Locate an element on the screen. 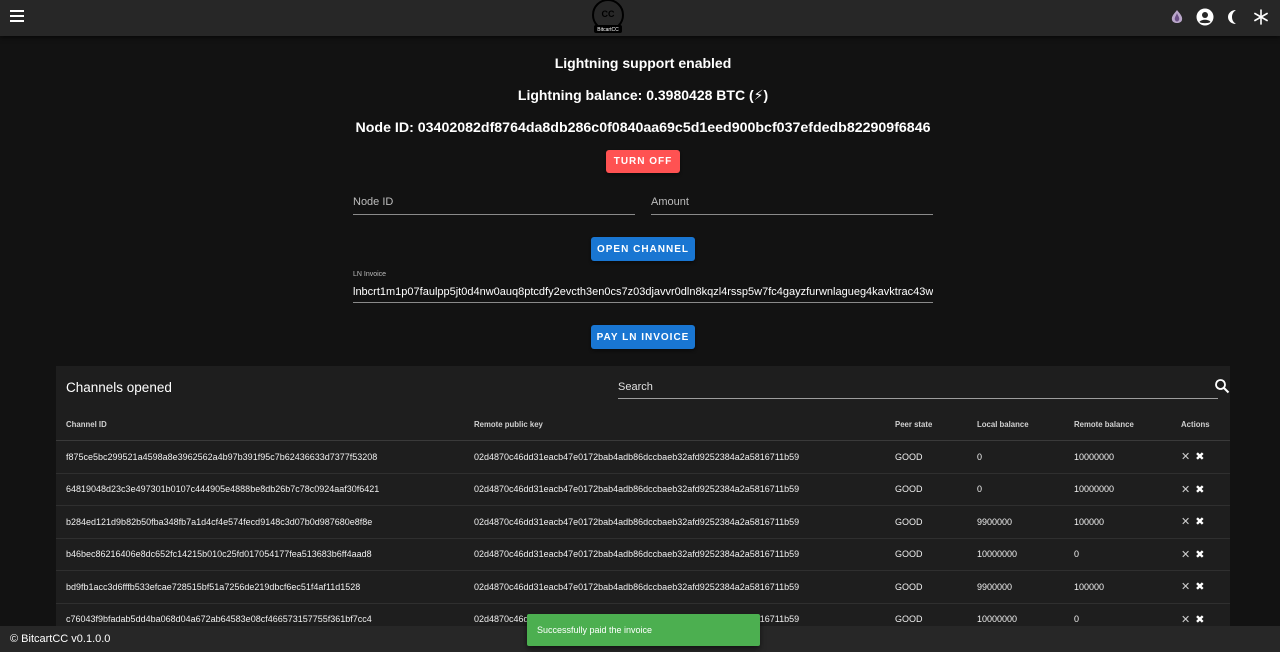 This screenshot has width=1280, height=652. channels-search-input: Search is located at coordinates (924, 386).